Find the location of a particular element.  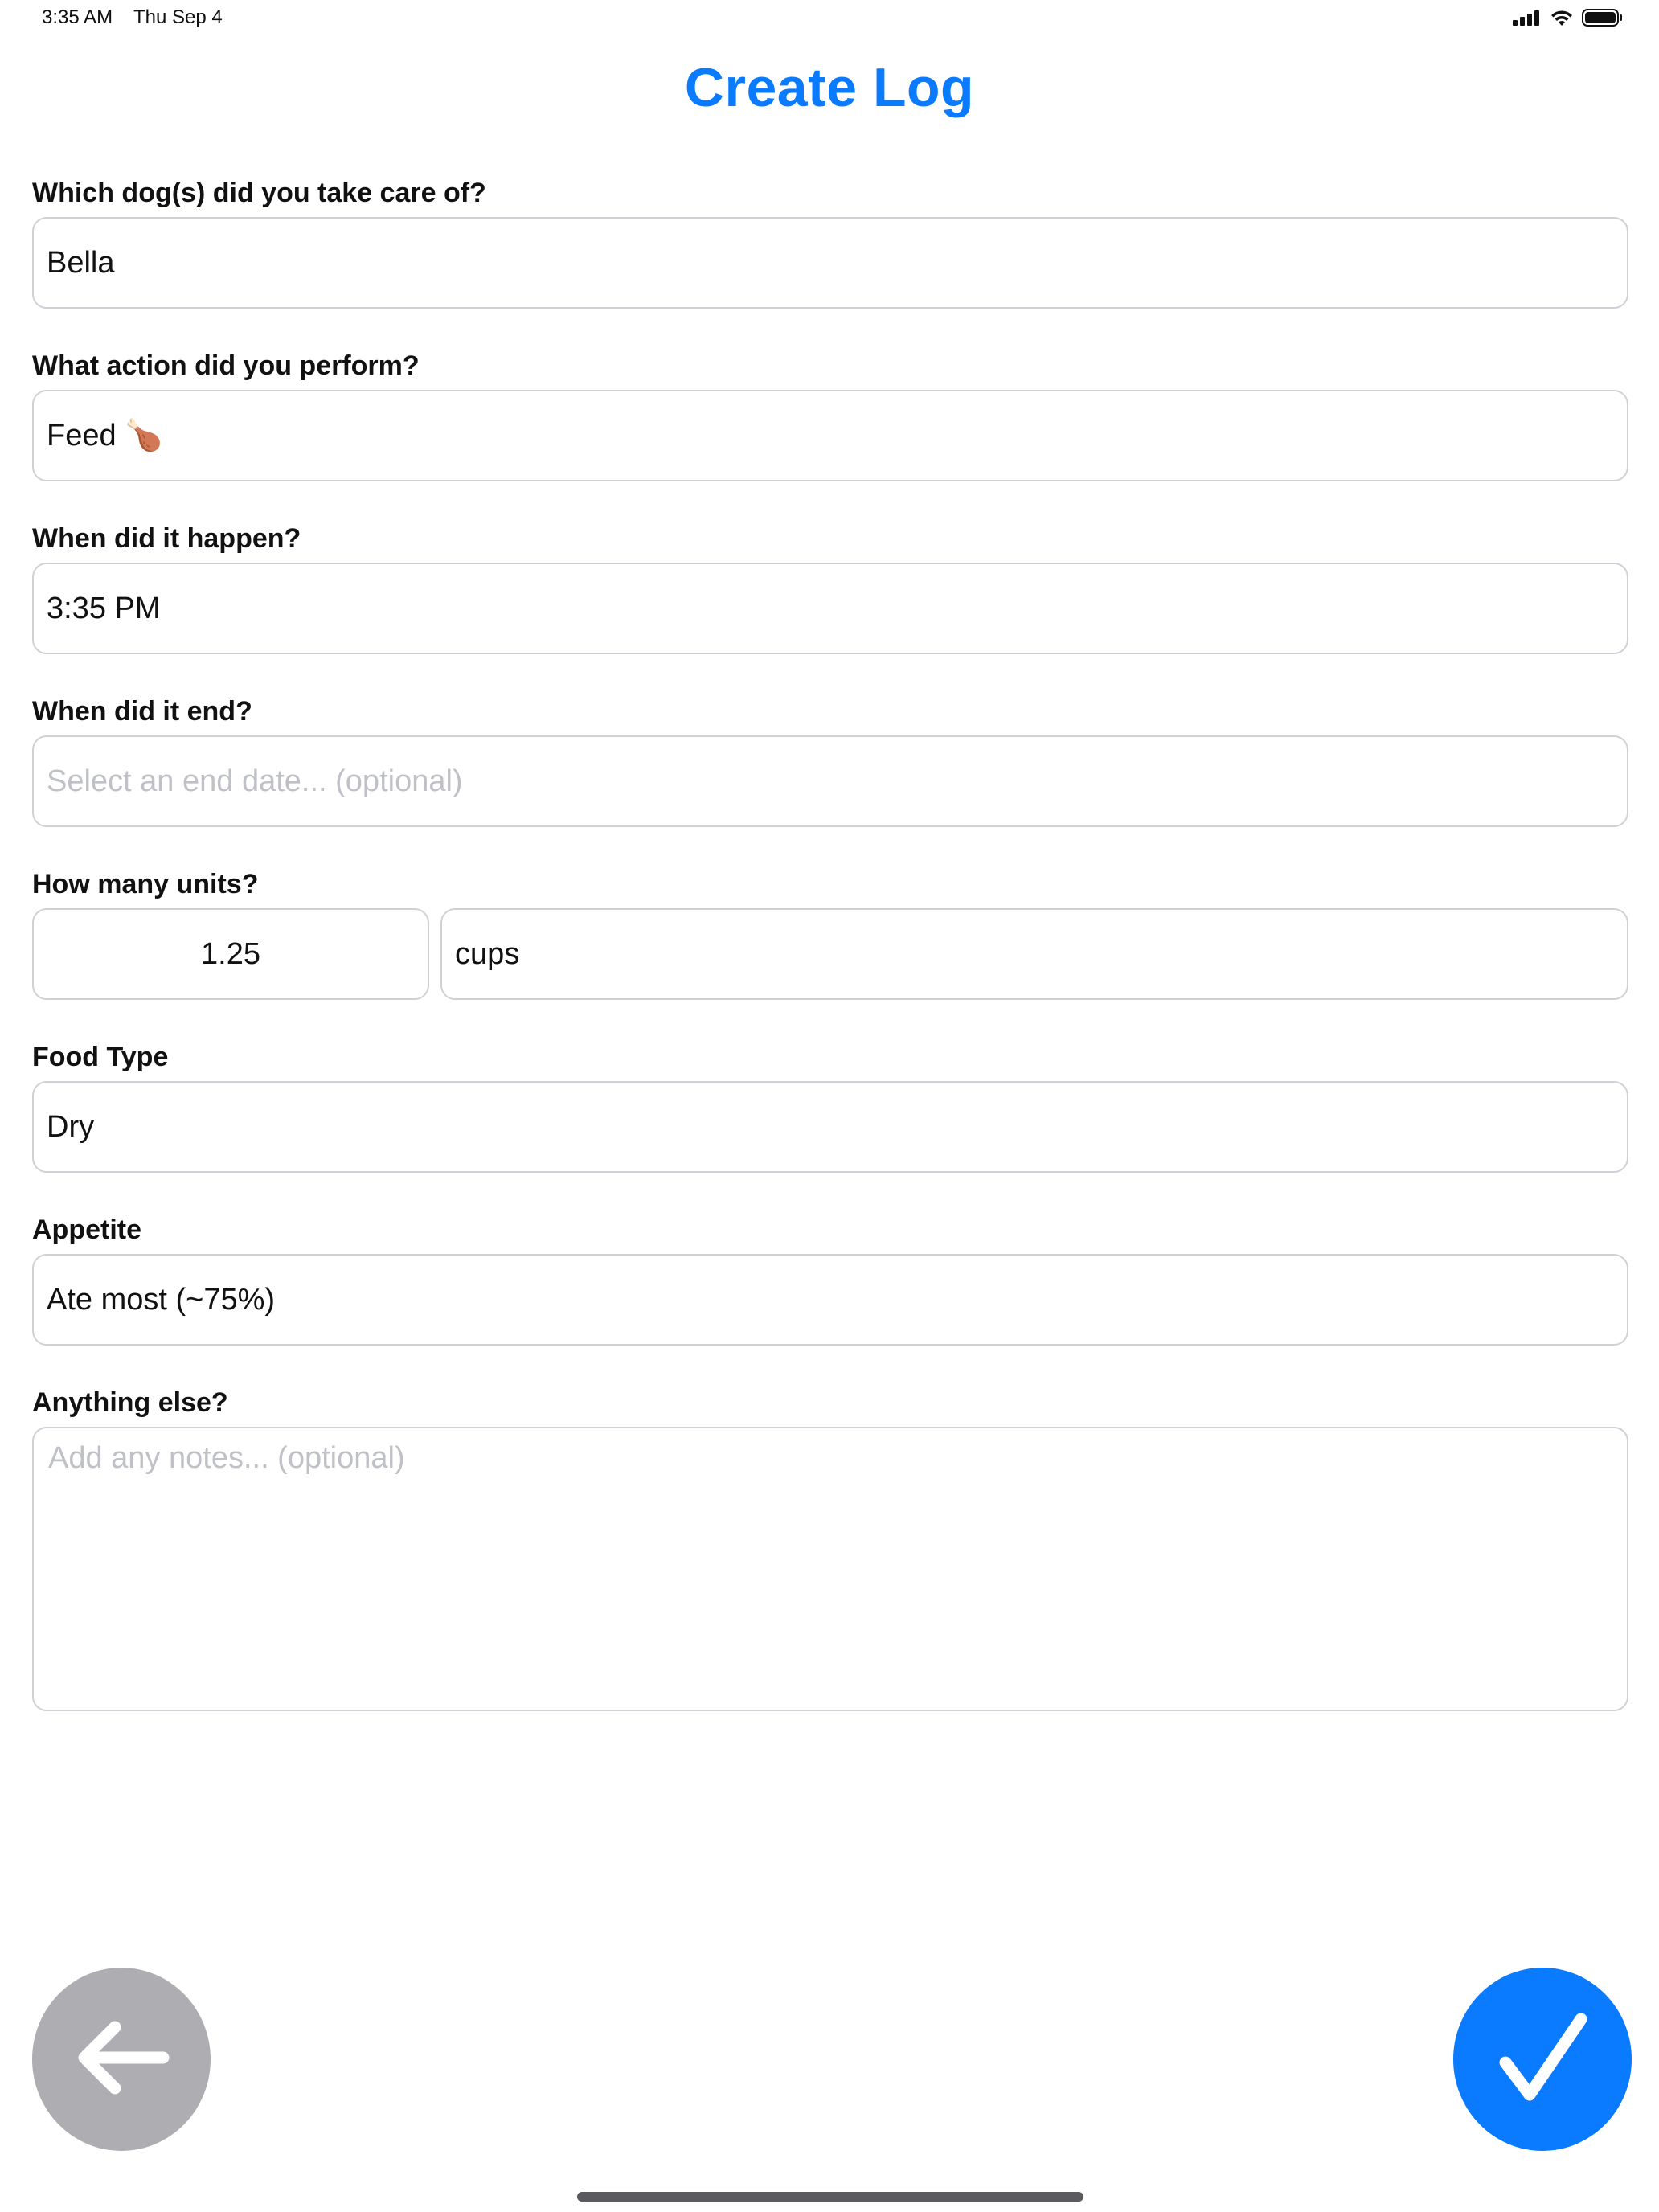

notes-placeholder: Add any notes... (optional) is located at coordinates (227, 1458).